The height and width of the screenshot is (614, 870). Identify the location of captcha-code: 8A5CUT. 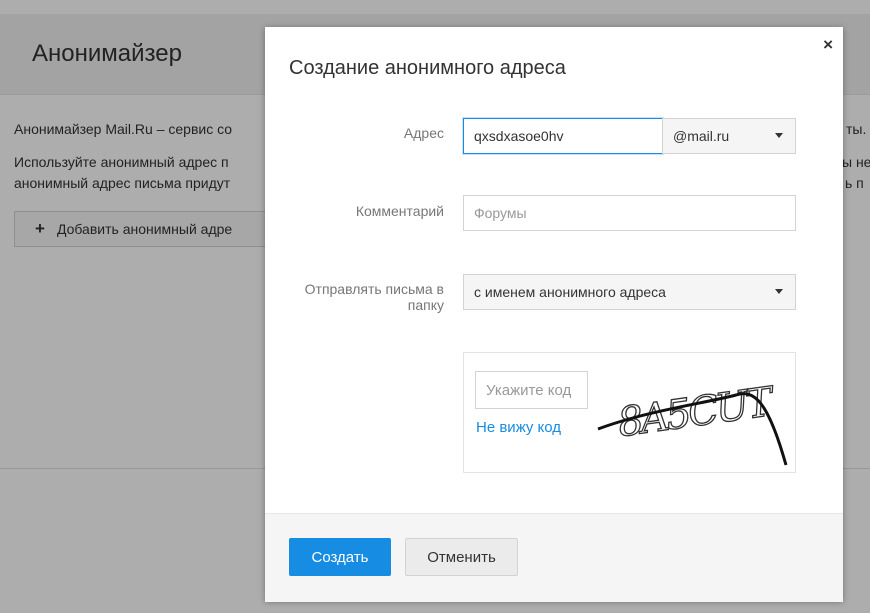
(697, 413).